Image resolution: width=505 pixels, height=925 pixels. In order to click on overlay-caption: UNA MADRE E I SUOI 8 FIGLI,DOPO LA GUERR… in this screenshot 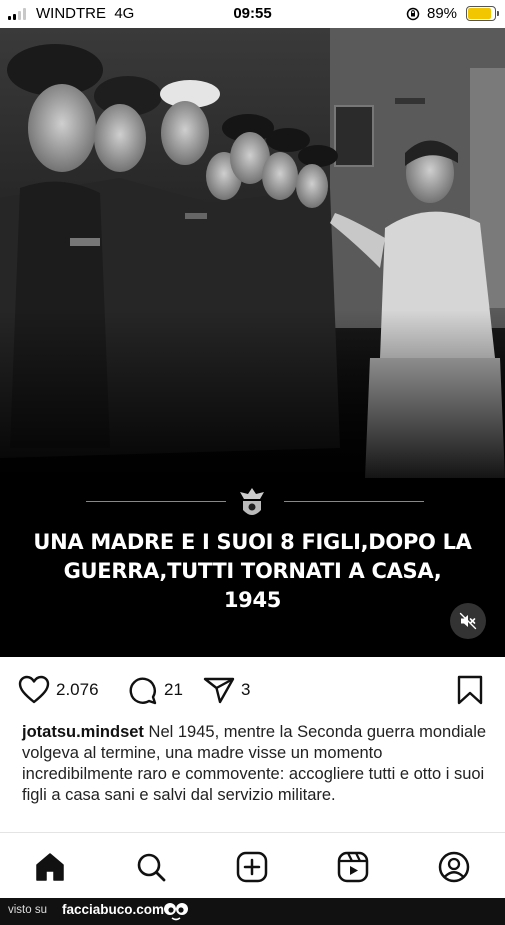, I will do `click(252, 571)`.